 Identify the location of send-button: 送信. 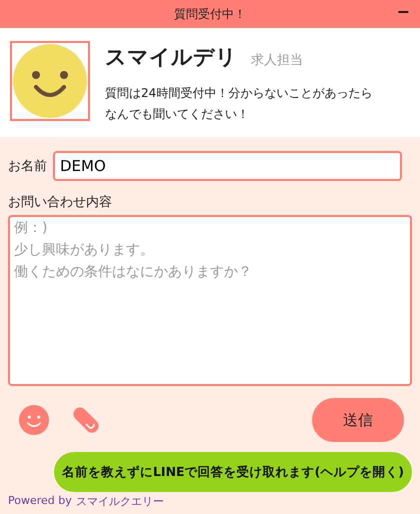
(358, 420).